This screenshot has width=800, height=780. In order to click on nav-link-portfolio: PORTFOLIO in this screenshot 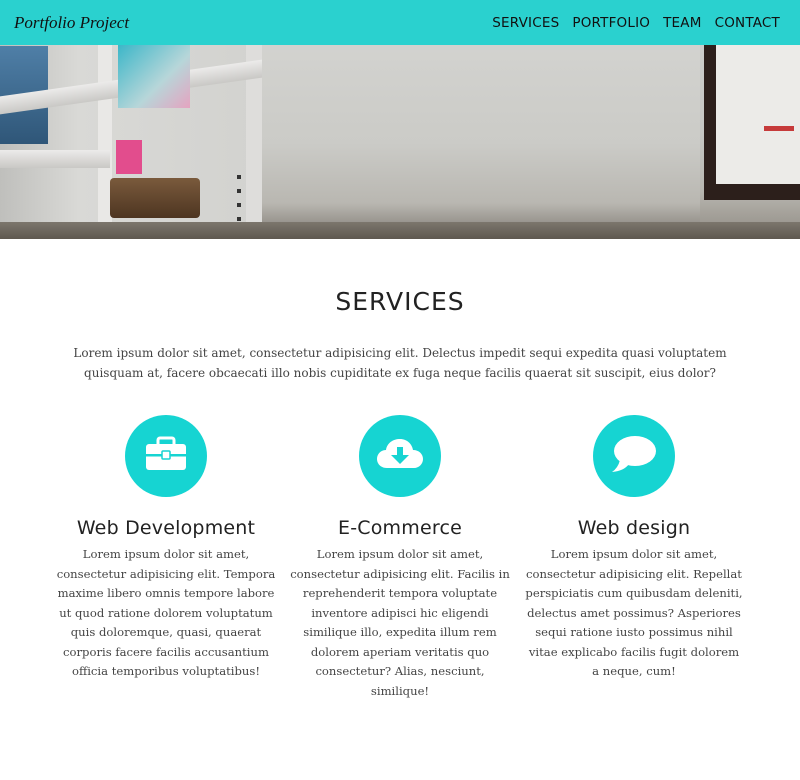, I will do `click(611, 23)`.